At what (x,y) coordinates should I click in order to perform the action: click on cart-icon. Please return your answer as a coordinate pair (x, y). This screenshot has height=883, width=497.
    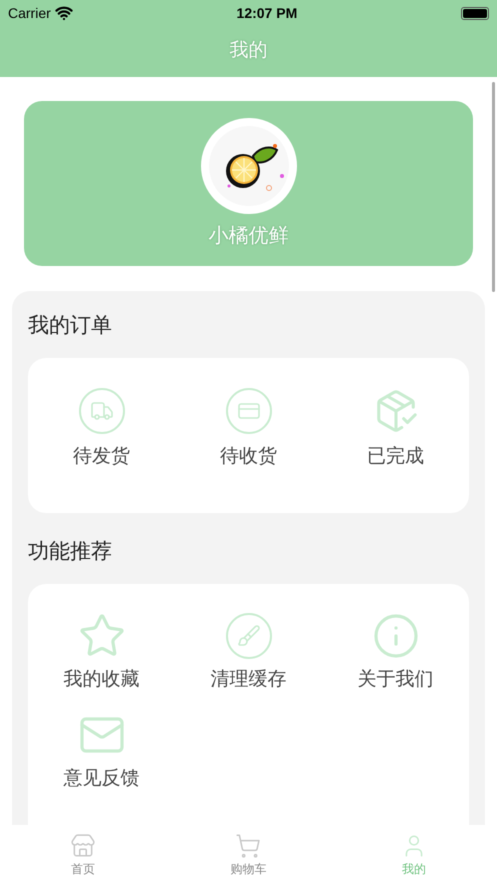
    Looking at the image, I should click on (248, 846).